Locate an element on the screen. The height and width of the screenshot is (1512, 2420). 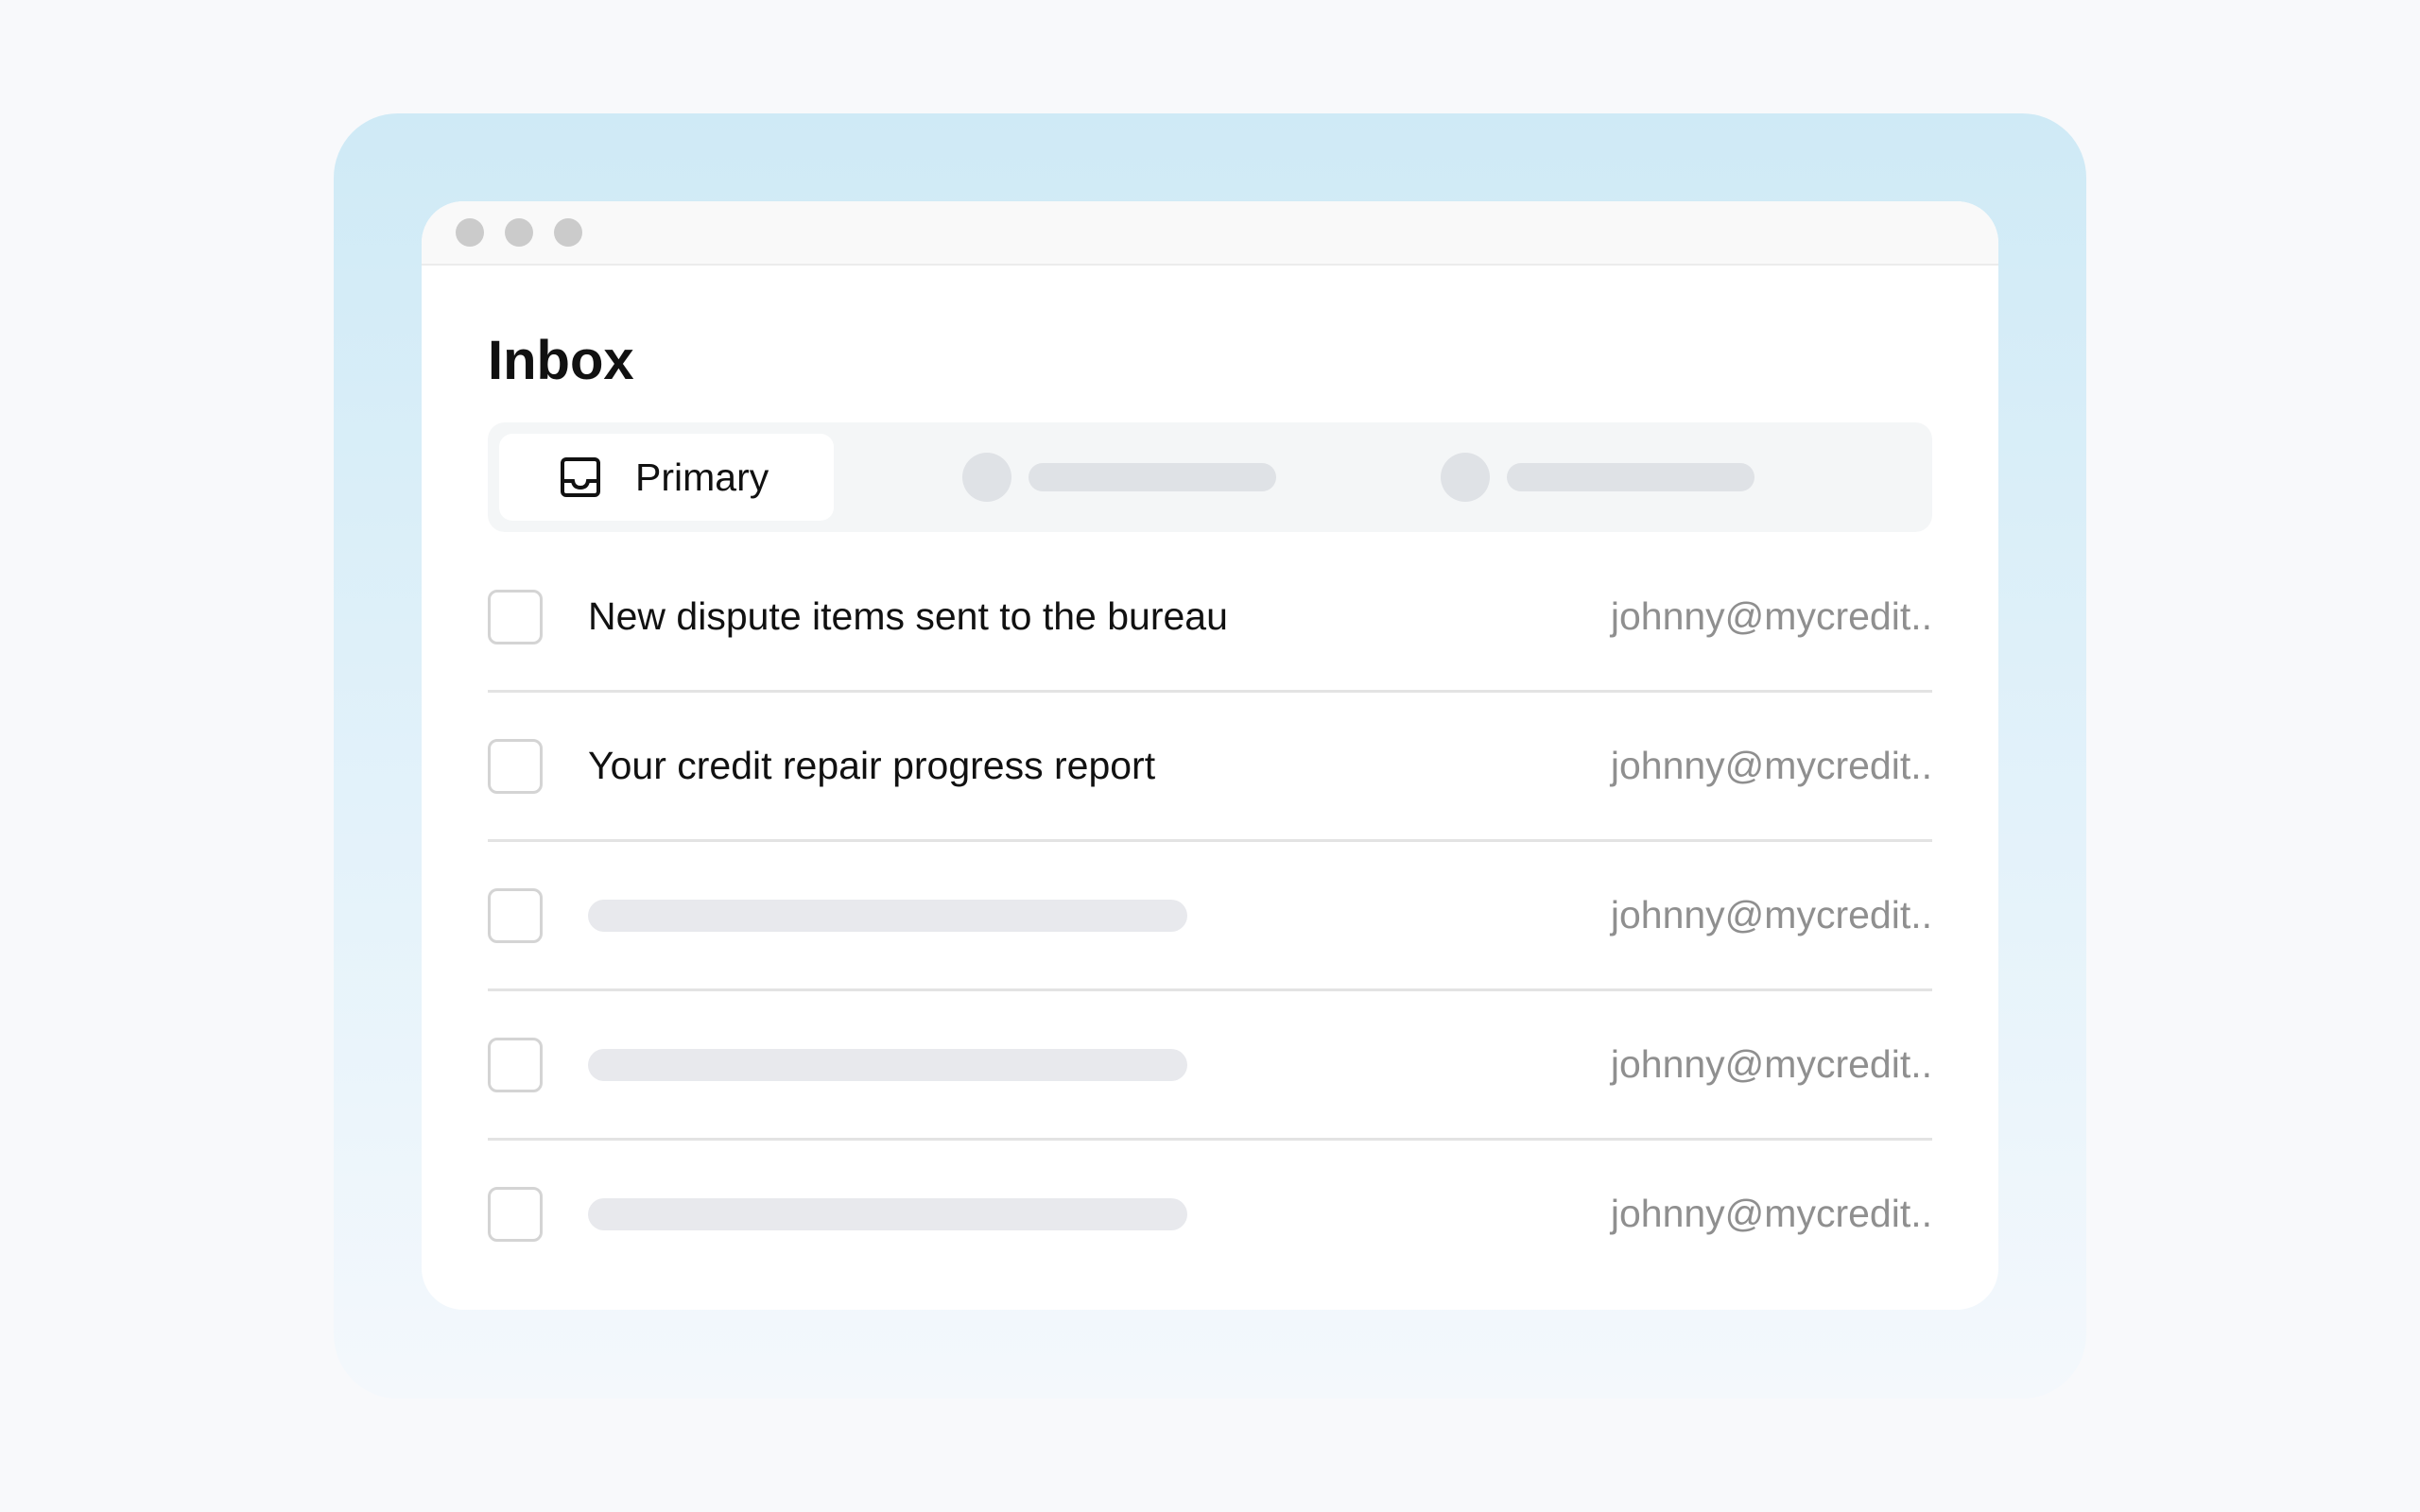
email-subject: Your credit repair progress report is located at coordinates (872, 765).